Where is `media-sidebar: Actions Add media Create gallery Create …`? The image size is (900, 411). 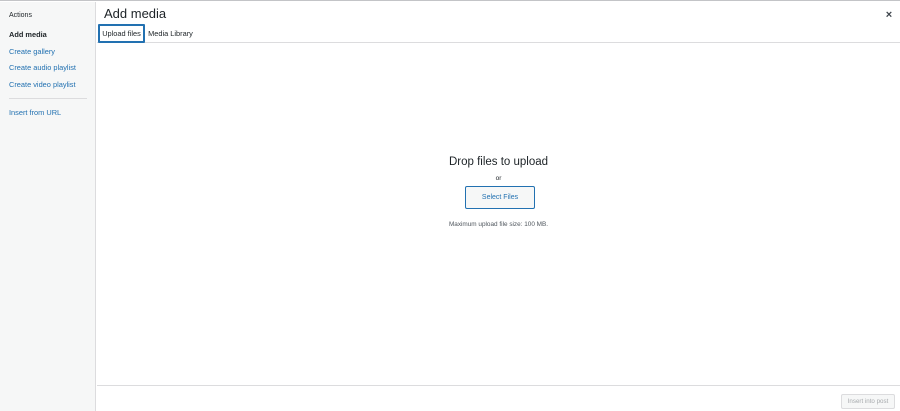 media-sidebar: Actions Add media Create gallery Create … is located at coordinates (48, 206).